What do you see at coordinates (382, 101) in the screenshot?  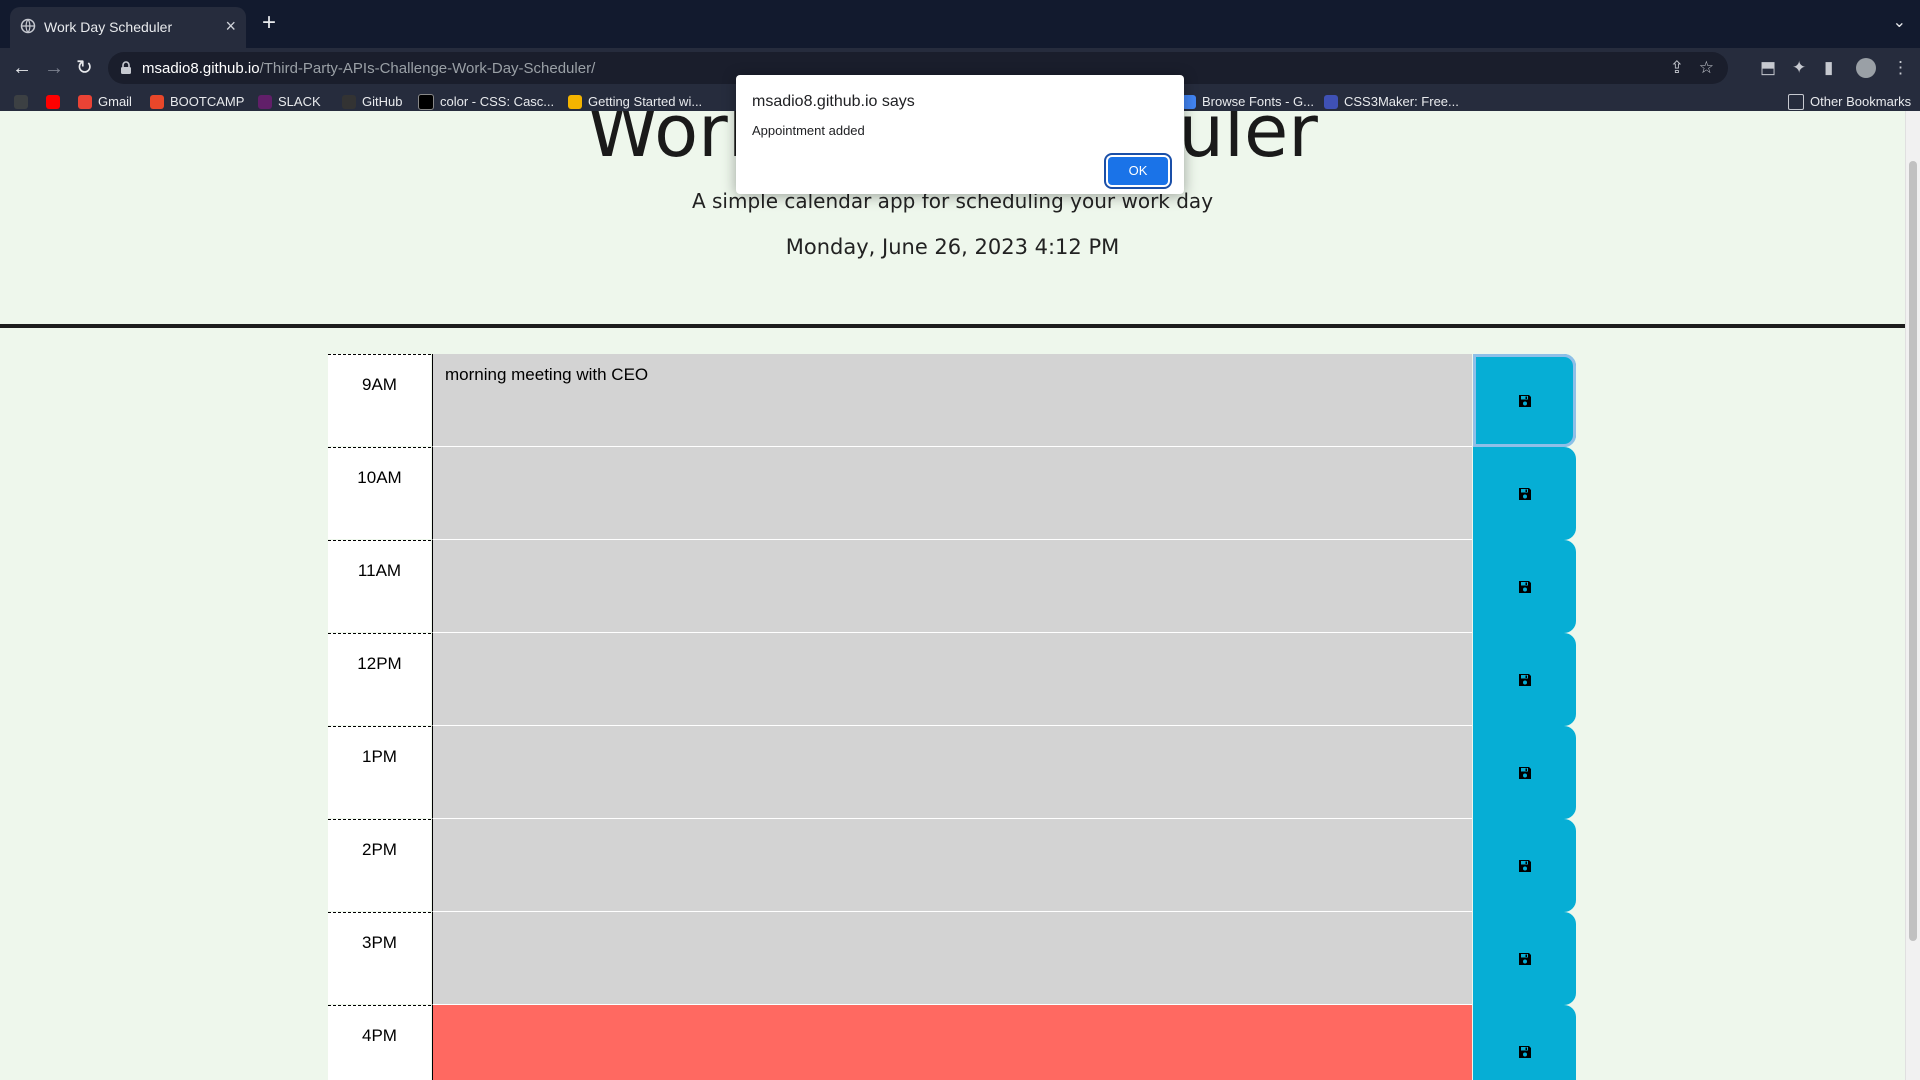 I see `bookmark-label: GitHub` at bounding box center [382, 101].